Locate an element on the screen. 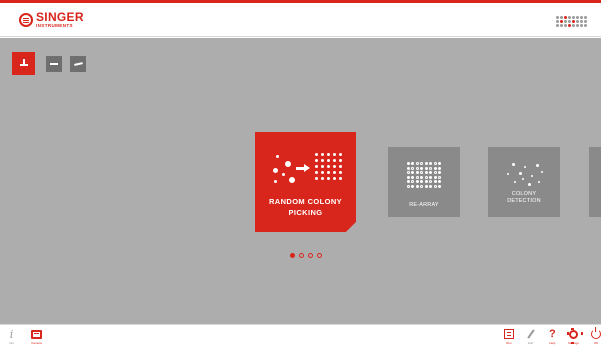  logo-text: SINGER INSTRUMENTS is located at coordinates (60, 20).